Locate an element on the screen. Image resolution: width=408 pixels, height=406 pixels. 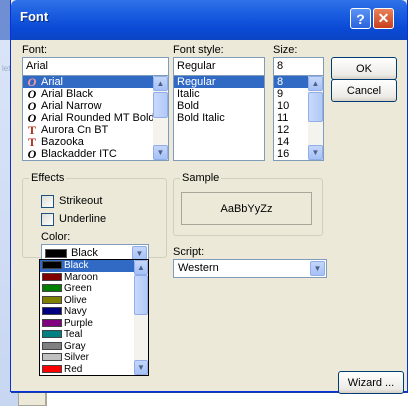
font-name-input: Arial is located at coordinates (95, 66).